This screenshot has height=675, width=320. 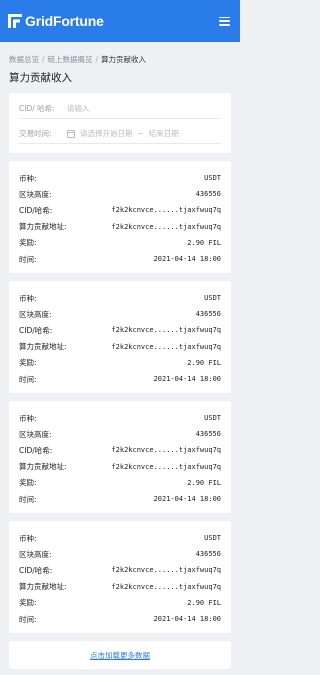 I want to click on load-more-link: 点击加载更多数据, so click(x=120, y=655).